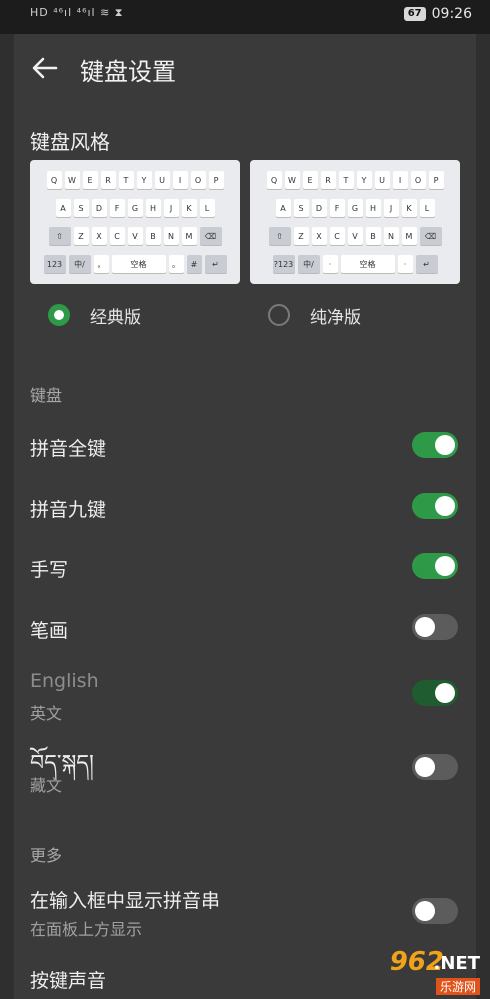  What do you see at coordinates (279, 236) in the screenshot?
I see `shift-icon: ⇧` at bounding box center [279, 236].